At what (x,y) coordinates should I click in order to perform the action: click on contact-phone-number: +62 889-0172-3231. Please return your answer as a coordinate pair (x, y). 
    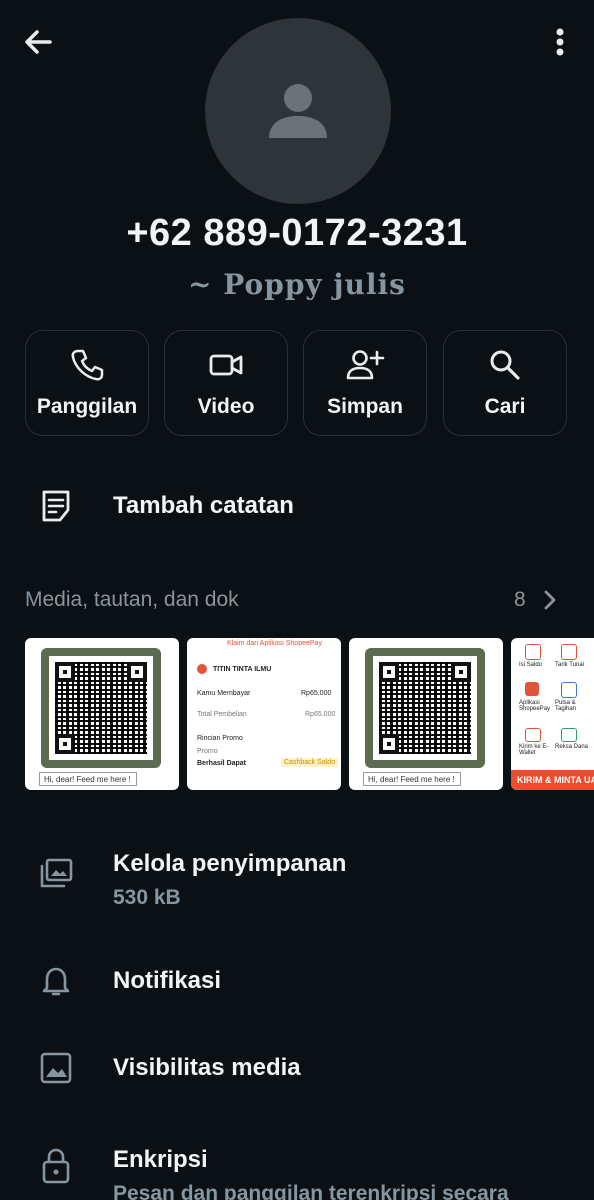
    Looking at the image, I should click on (297, 233).